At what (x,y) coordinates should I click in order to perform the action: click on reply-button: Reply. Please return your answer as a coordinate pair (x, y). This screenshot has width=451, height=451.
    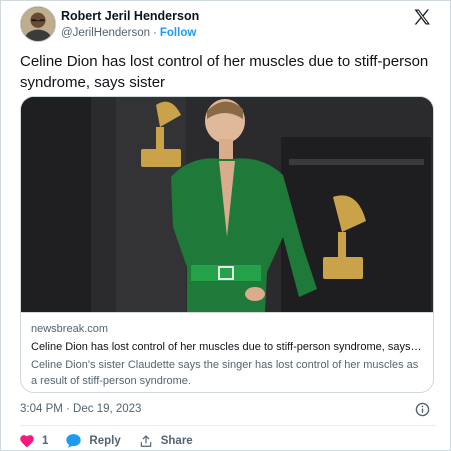
    Looking at the image, I should click on (93, 441).